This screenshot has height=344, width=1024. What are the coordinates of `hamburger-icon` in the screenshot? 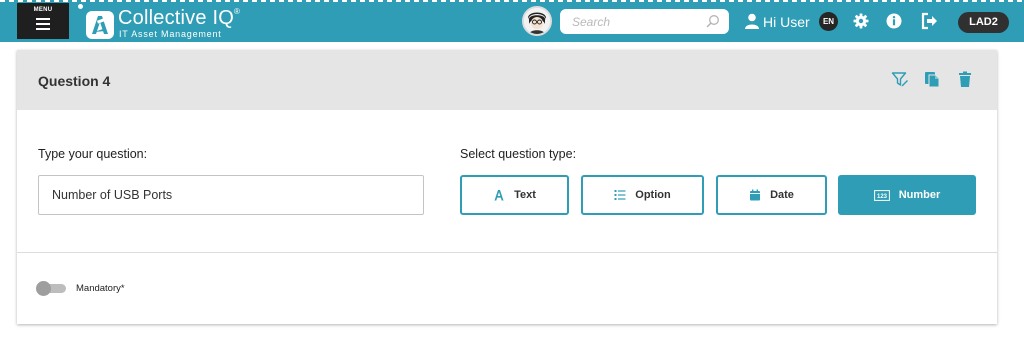 It's located at (43, 24).